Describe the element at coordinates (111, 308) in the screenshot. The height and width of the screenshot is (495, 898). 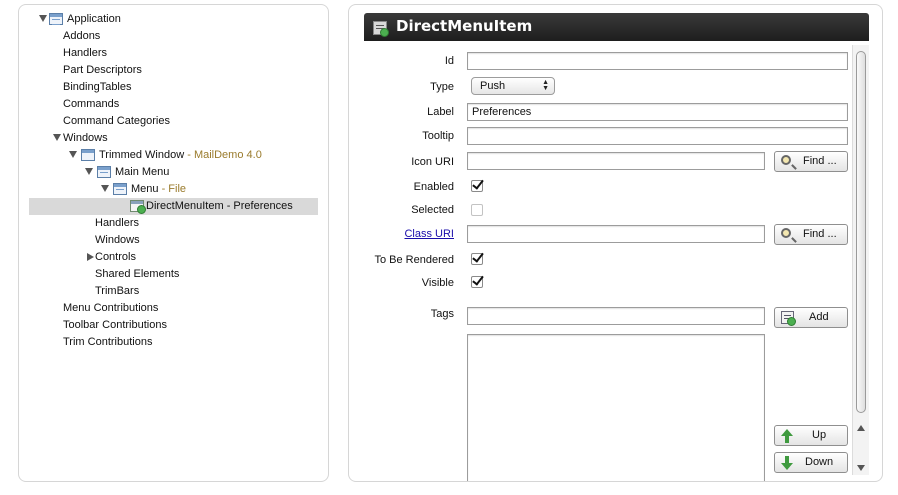
I see `tree-item-label: Menu Contributions` at that location.